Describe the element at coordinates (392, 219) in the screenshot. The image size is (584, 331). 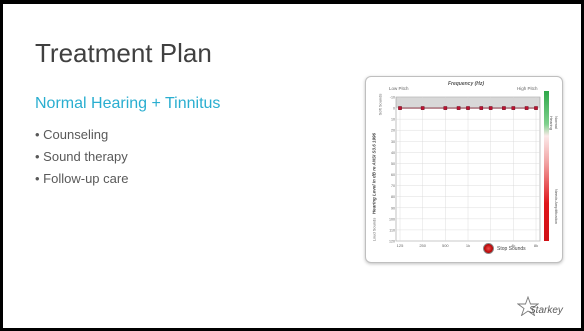
I see `y-tick-label: 100` at that location.